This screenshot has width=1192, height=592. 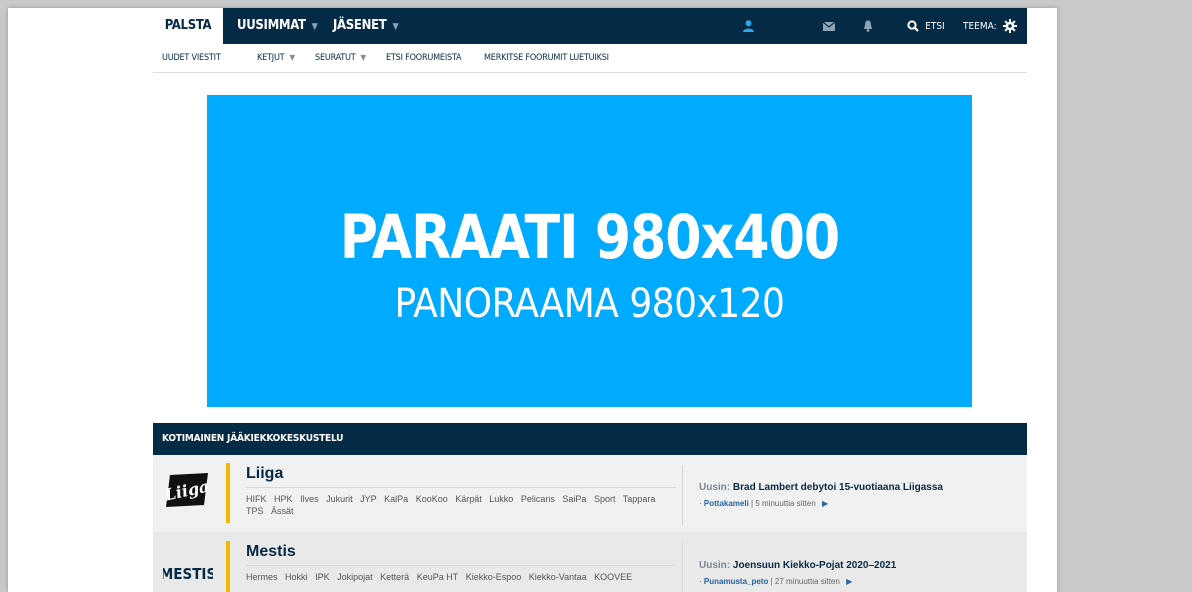 I want to click on subforum-link: Sport, so click(x=605, y=499).